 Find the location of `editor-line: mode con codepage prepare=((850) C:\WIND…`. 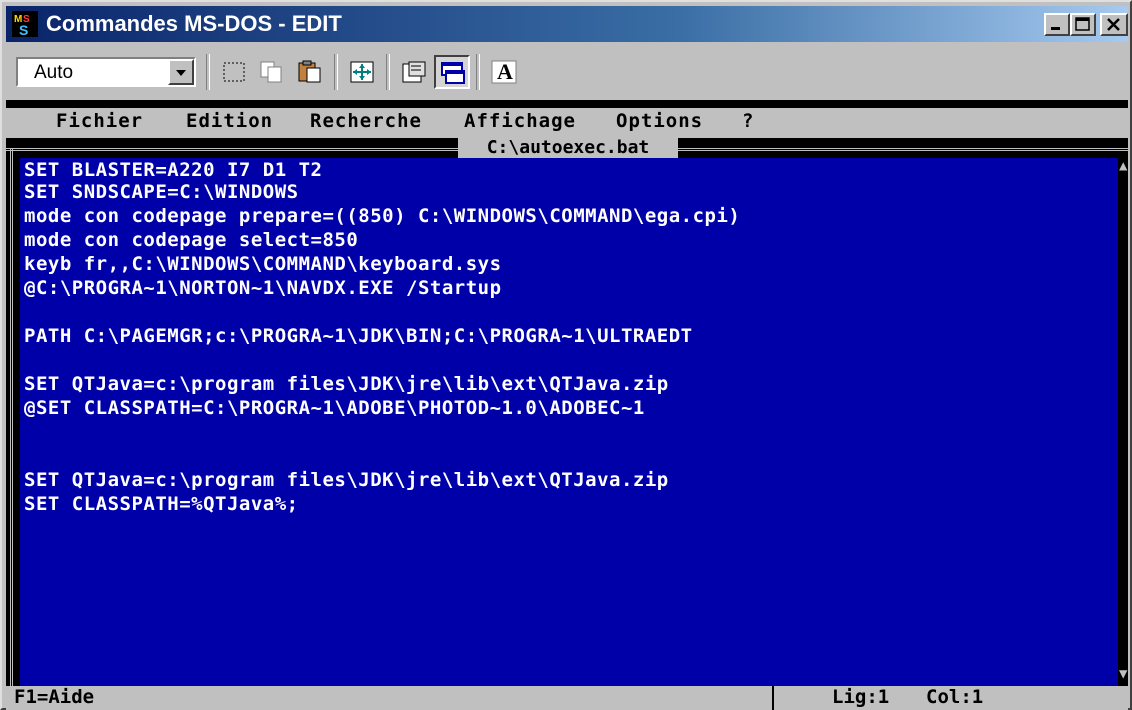

editor-line: mode con codepage prepare=((850) C:\WIND… is located at coordinates (382, 216).